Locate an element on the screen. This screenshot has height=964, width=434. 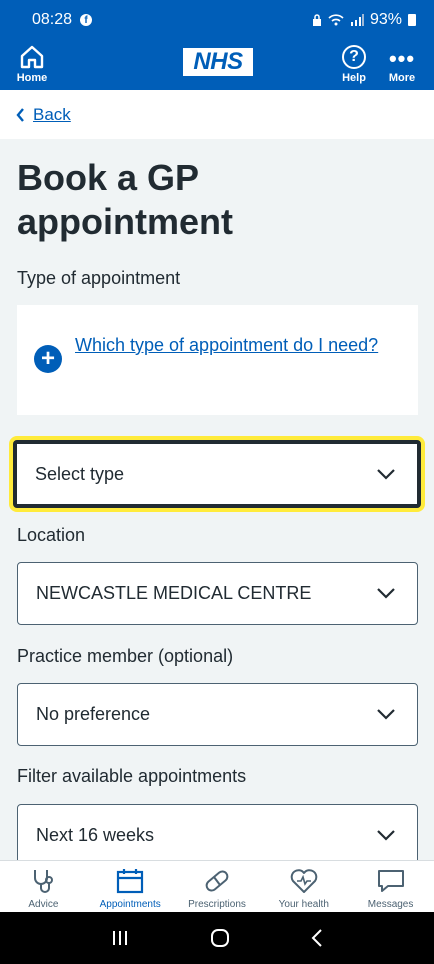
nav-appointments-label: Appointments is located at coordinates (130, 904).